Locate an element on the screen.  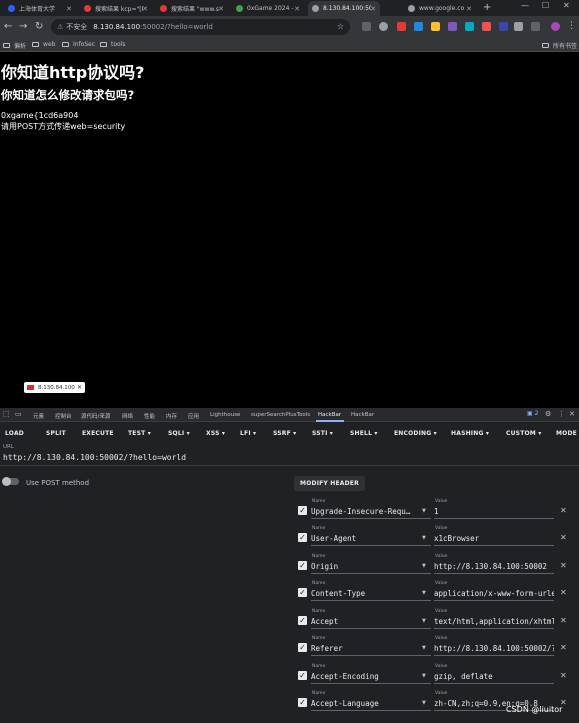
bookmark-star-icon: ☆ is located at coordinates (340, 26).